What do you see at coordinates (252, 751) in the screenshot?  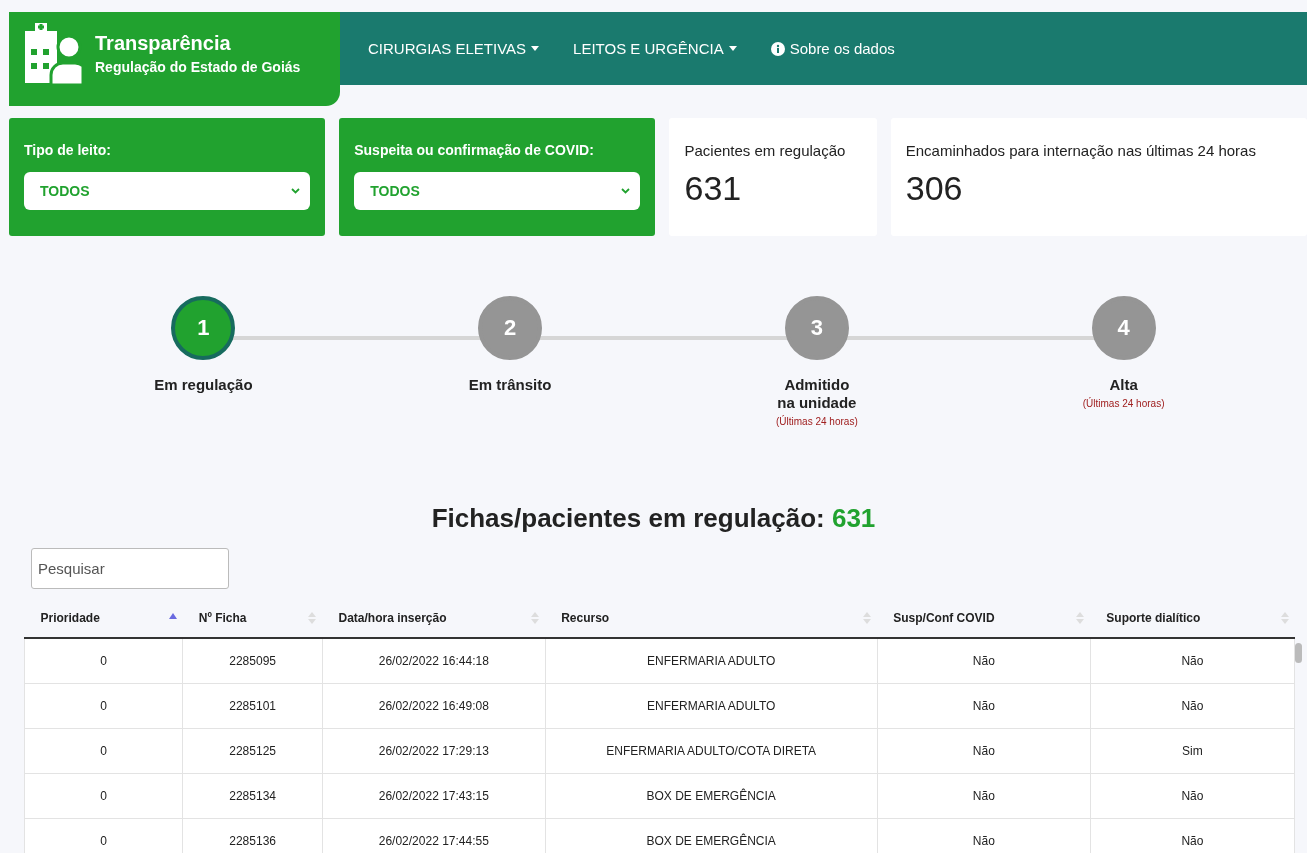 I see `table-cell: 2285125` at bounding box center [252, 751].